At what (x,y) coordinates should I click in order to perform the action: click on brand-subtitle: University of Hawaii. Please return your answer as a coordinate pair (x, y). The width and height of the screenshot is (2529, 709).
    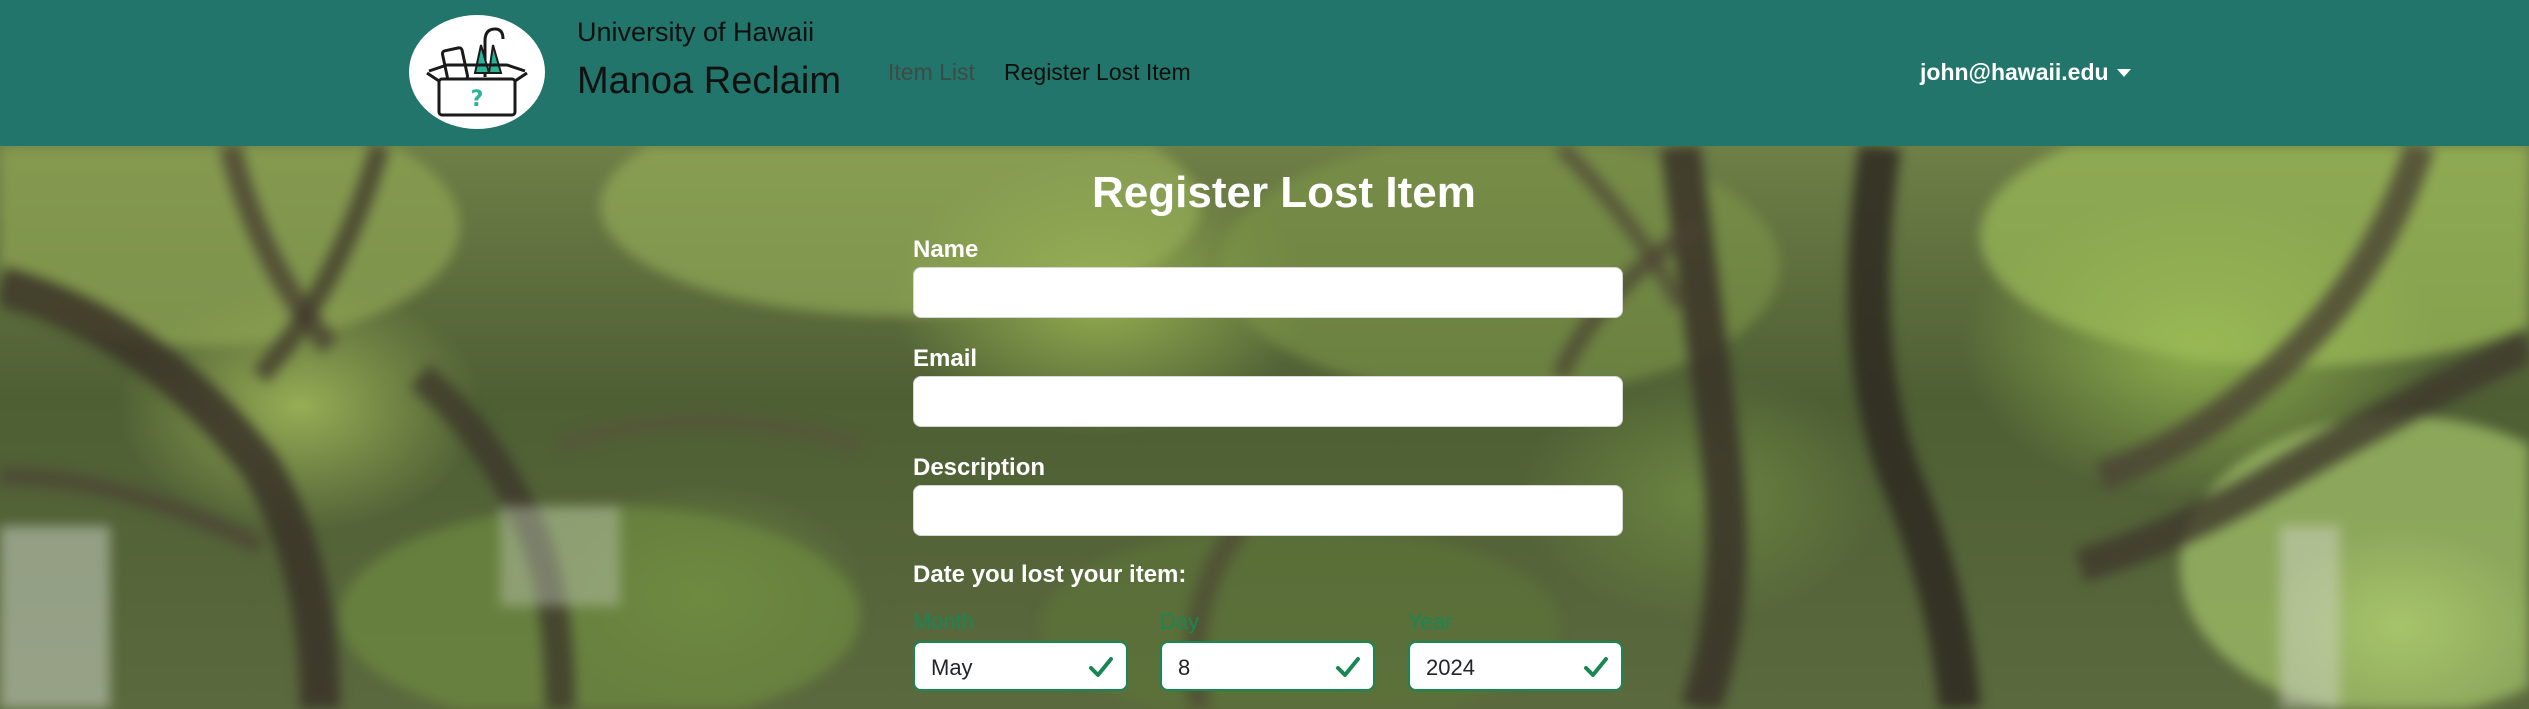
    Looking at the image, I should click on (696, 32).